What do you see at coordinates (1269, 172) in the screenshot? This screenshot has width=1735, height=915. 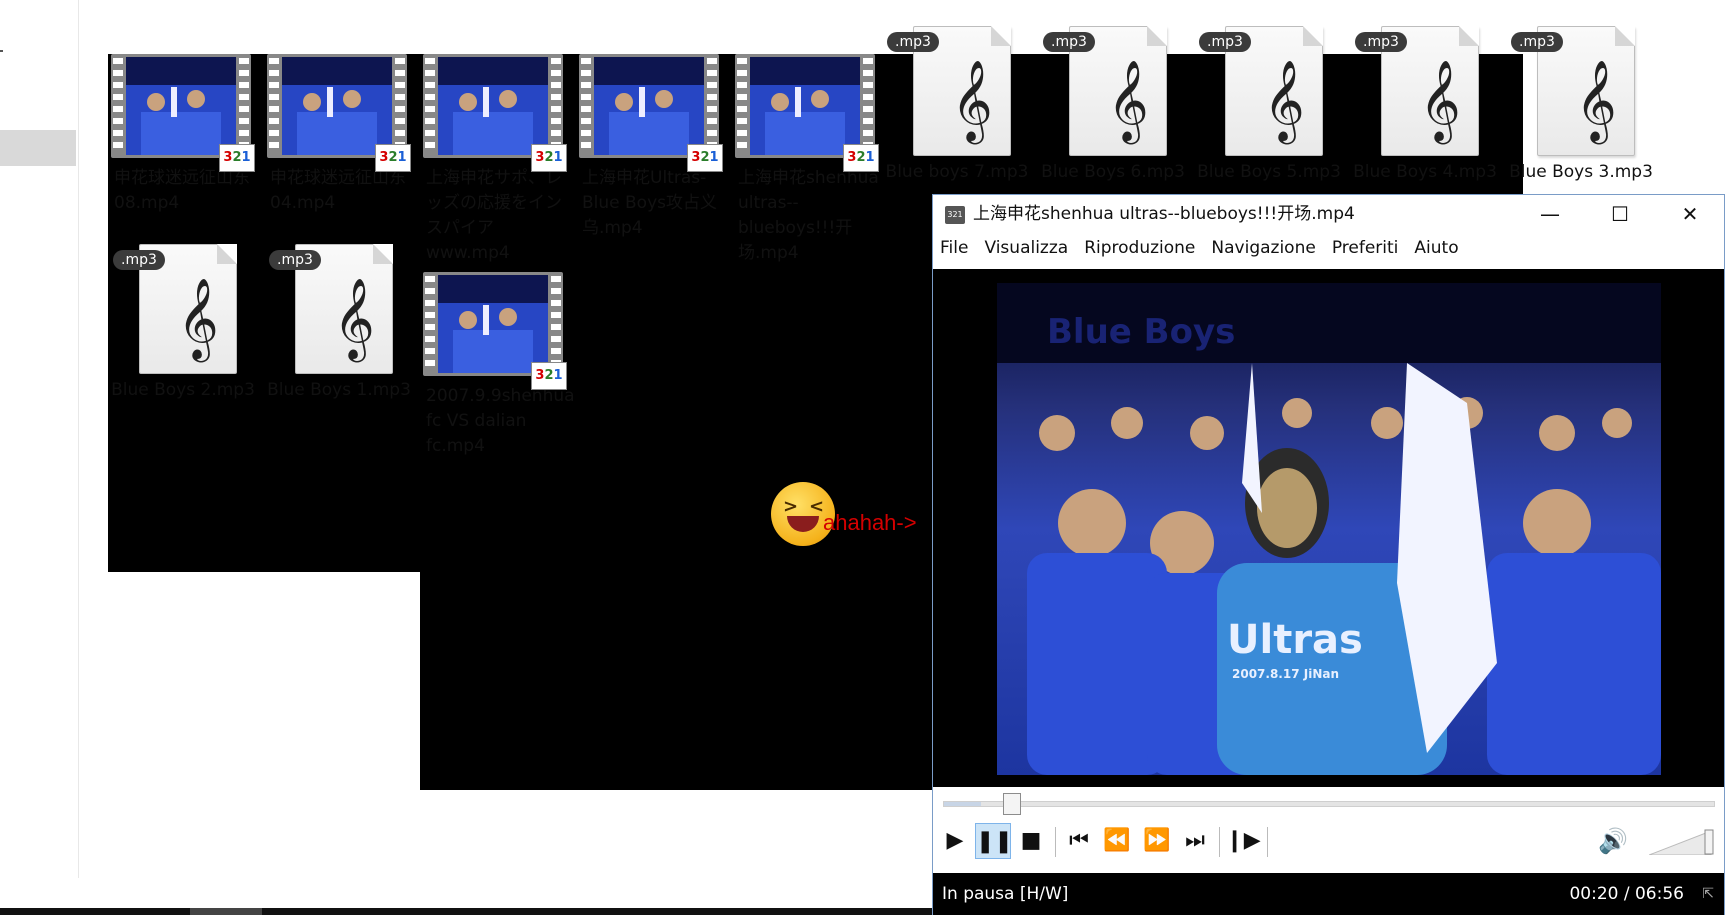 I see `file-name-label: Blue Boys 5.mp3` at bounding box center [1269, 172].